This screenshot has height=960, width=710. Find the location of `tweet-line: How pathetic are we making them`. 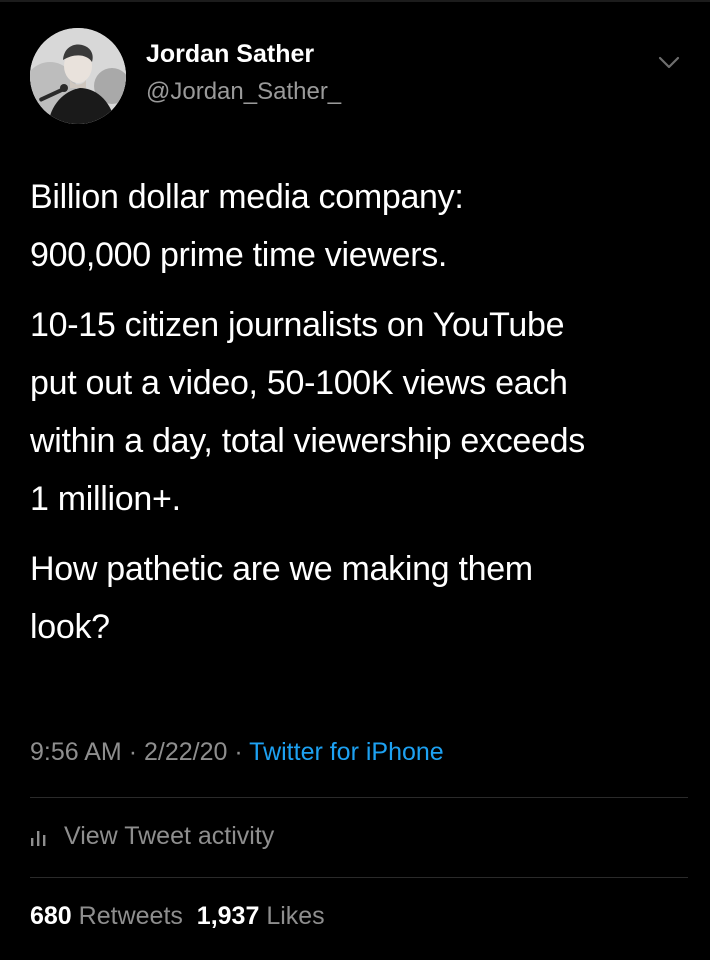

tweet-line: How pathetic are we making them is located at coordinates (281, 569).